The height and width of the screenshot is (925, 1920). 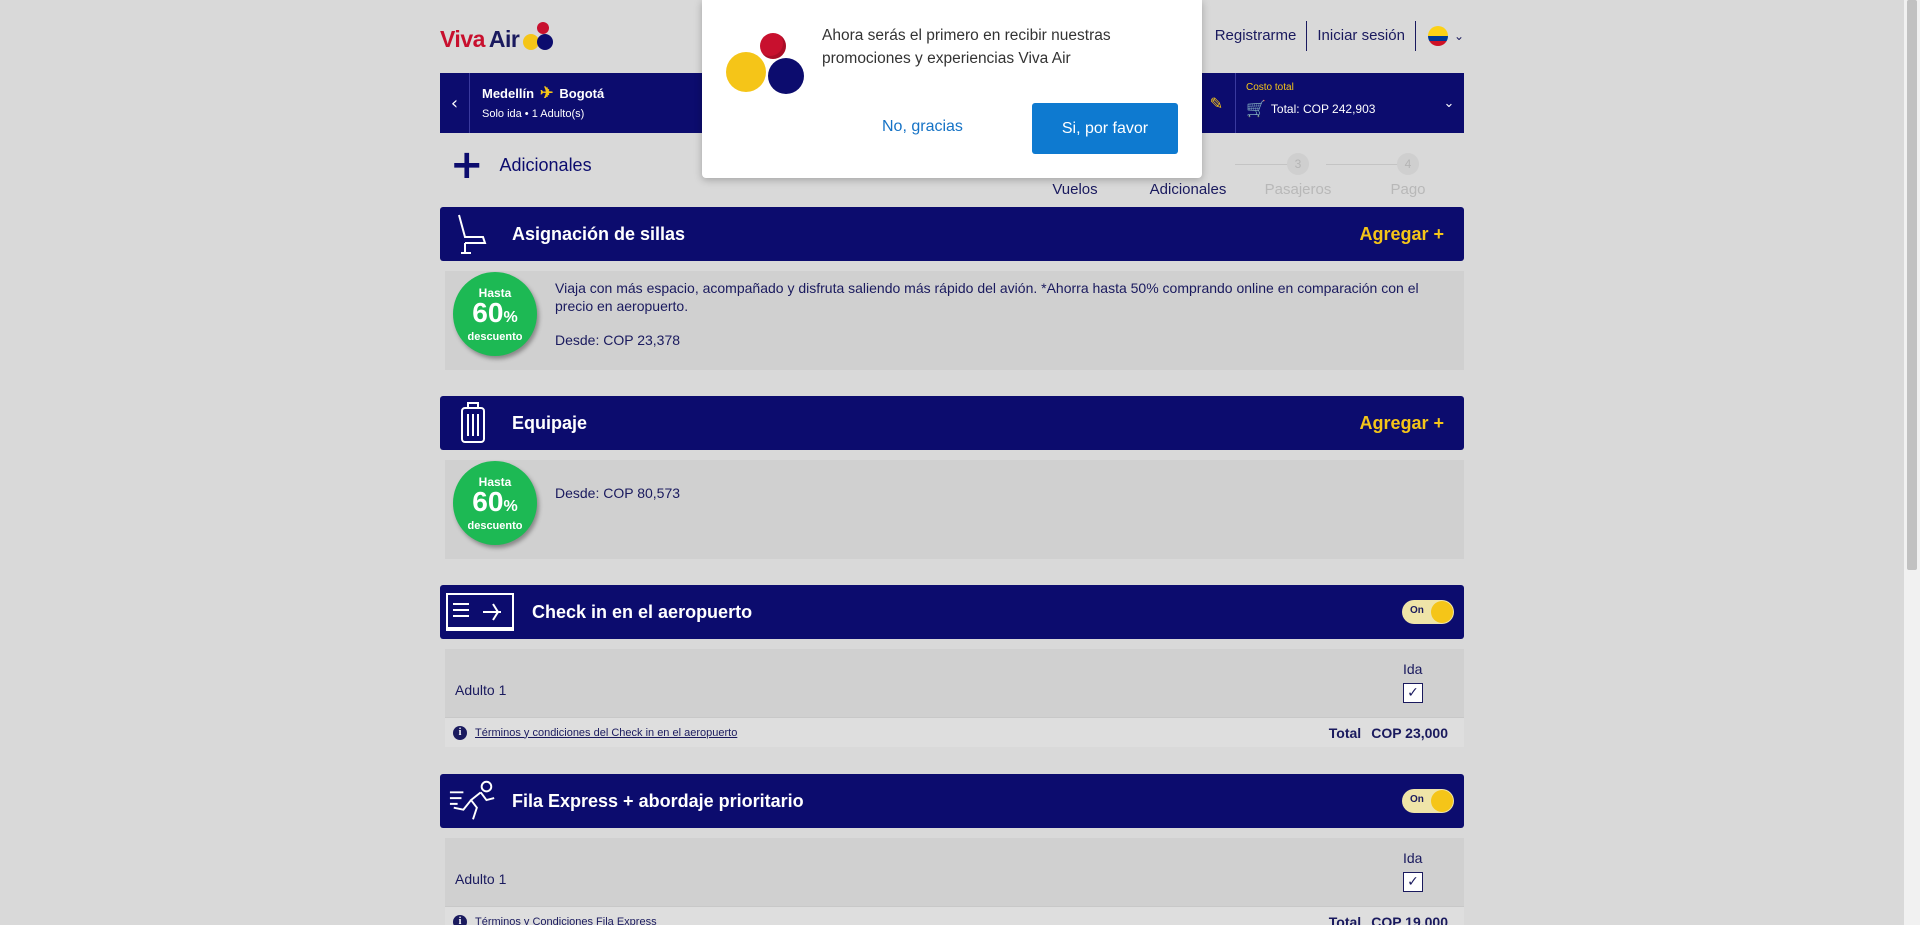 I want to click on seats-title: Asignación de sillas, so click(x=599, y=233).